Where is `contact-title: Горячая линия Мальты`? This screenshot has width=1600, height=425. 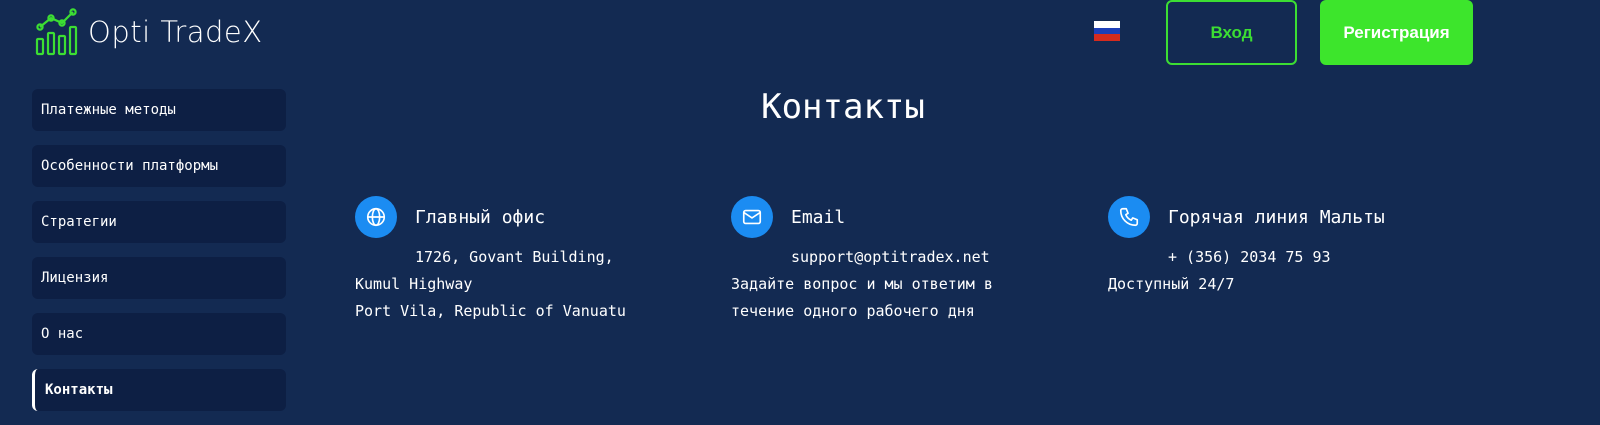 contact-title: Горячая линия Мальты is located at coordinates (1276, 217).